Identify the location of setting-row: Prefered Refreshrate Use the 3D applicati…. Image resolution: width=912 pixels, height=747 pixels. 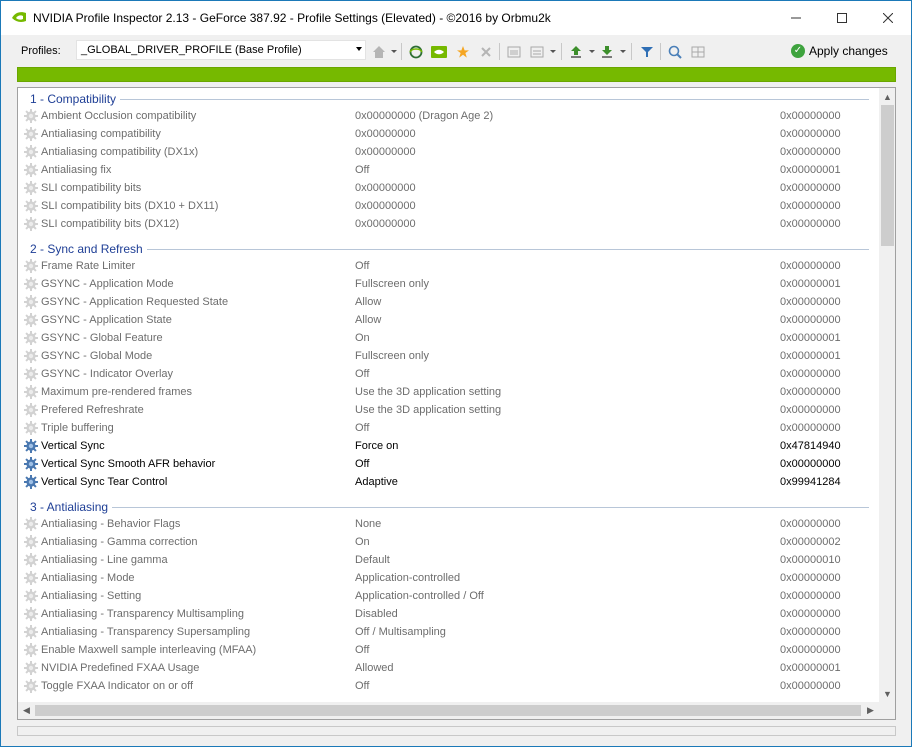
(448, 410).